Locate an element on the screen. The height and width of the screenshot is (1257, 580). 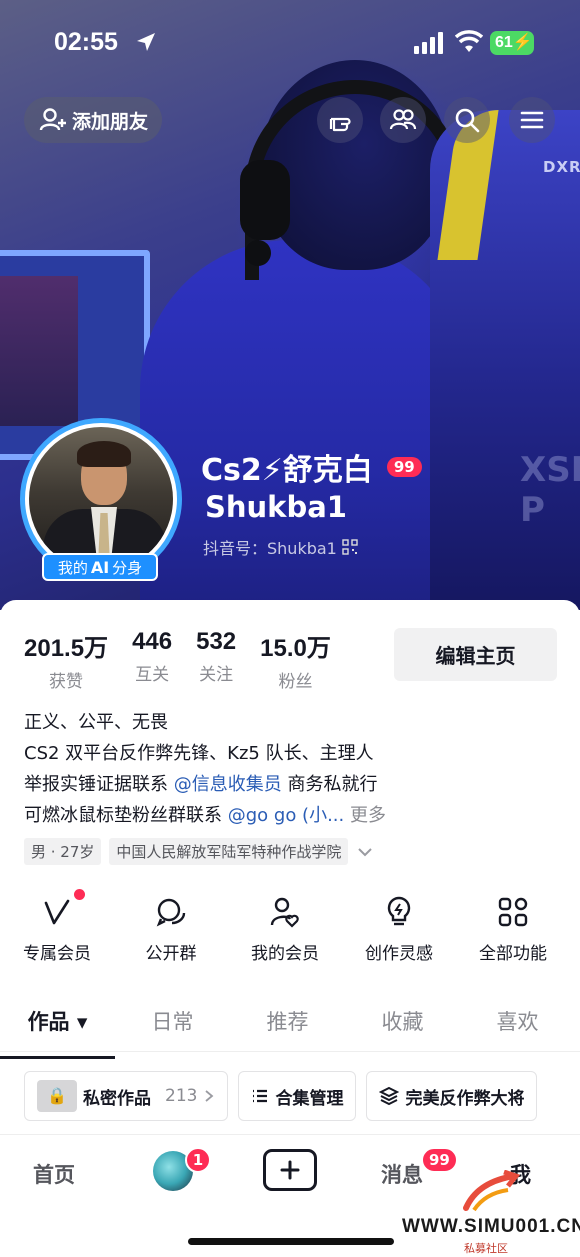
stat-label: 关注 is located at coordinates (216, 675).